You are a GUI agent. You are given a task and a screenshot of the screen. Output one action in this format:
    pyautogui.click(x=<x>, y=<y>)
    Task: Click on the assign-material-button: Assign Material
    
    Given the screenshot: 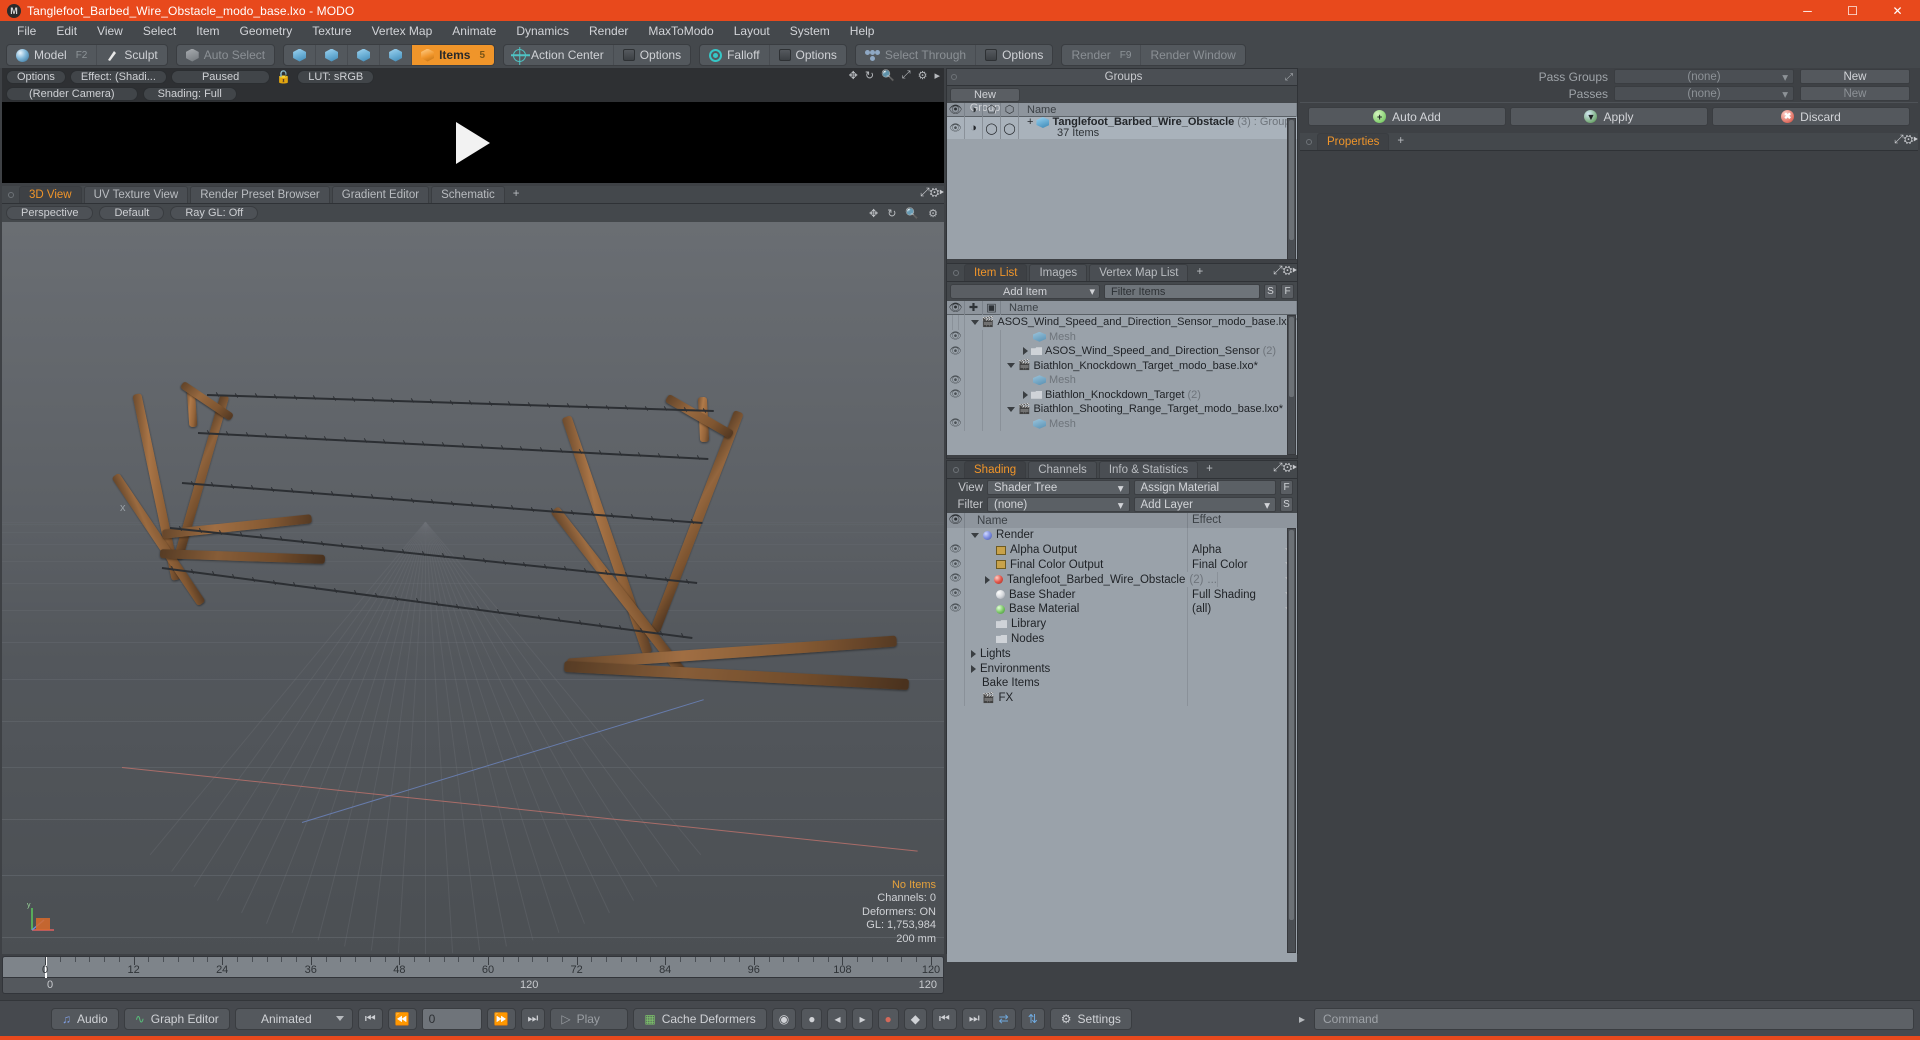 What is the action you would take?
    pyautogui.click(x=1204, y=487)
    